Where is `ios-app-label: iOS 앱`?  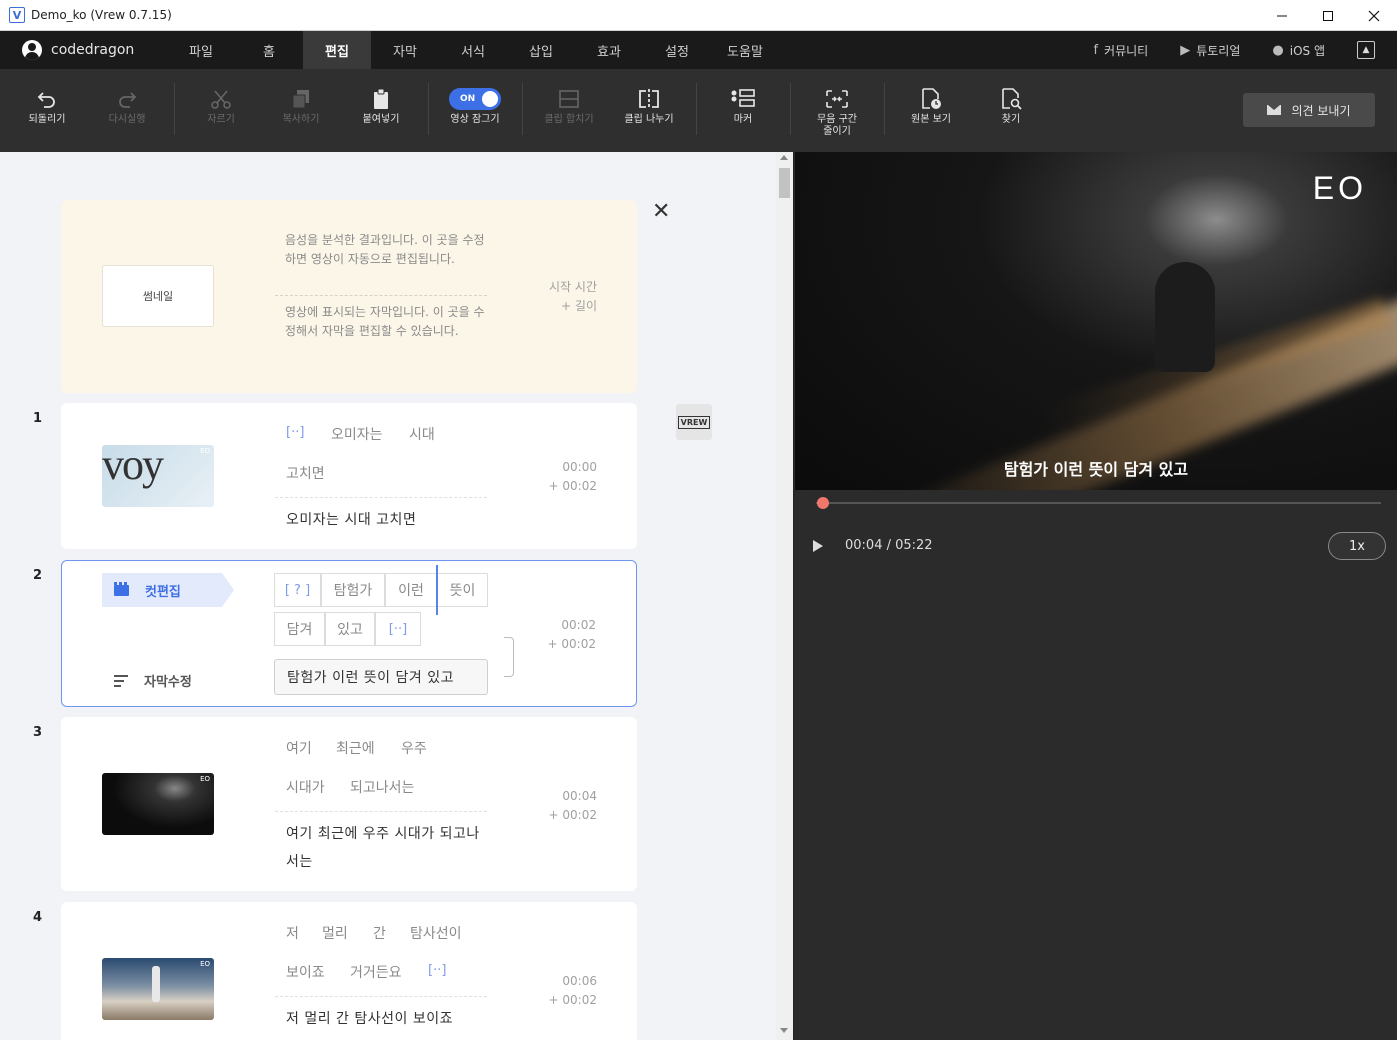
ios-app-label: iOS 앱 is located at coordinates (1307, 50).